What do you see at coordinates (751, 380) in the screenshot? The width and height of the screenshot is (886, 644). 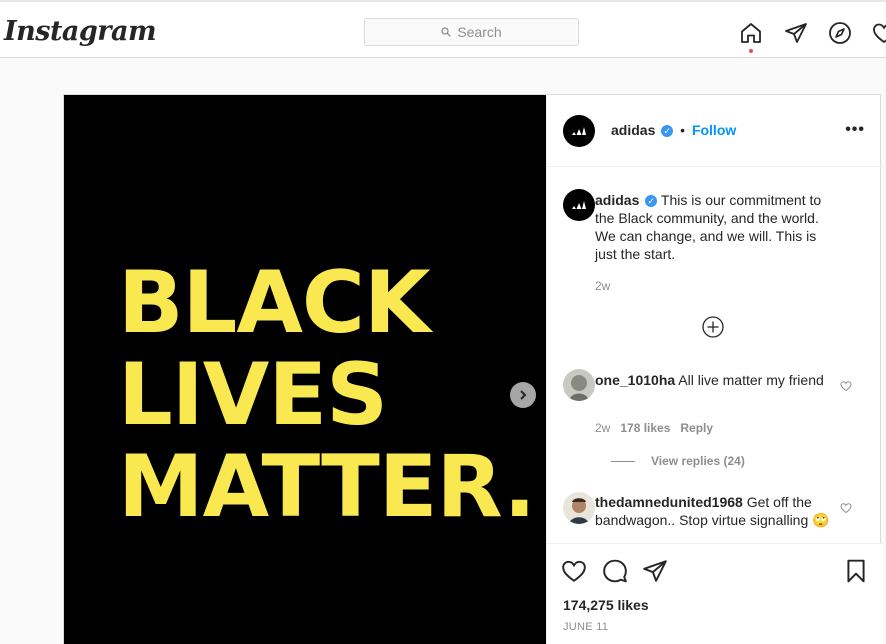 I see `comment-text: All live matter my friend` at bounding box center [751, 380].